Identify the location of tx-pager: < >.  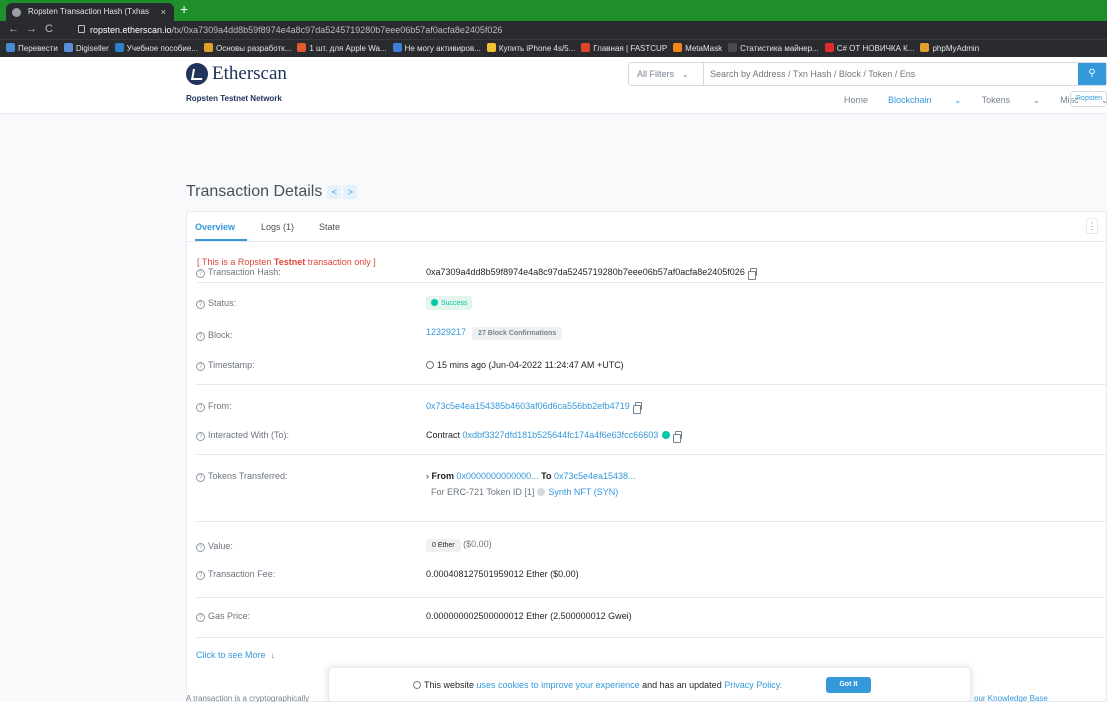
(342, 192).